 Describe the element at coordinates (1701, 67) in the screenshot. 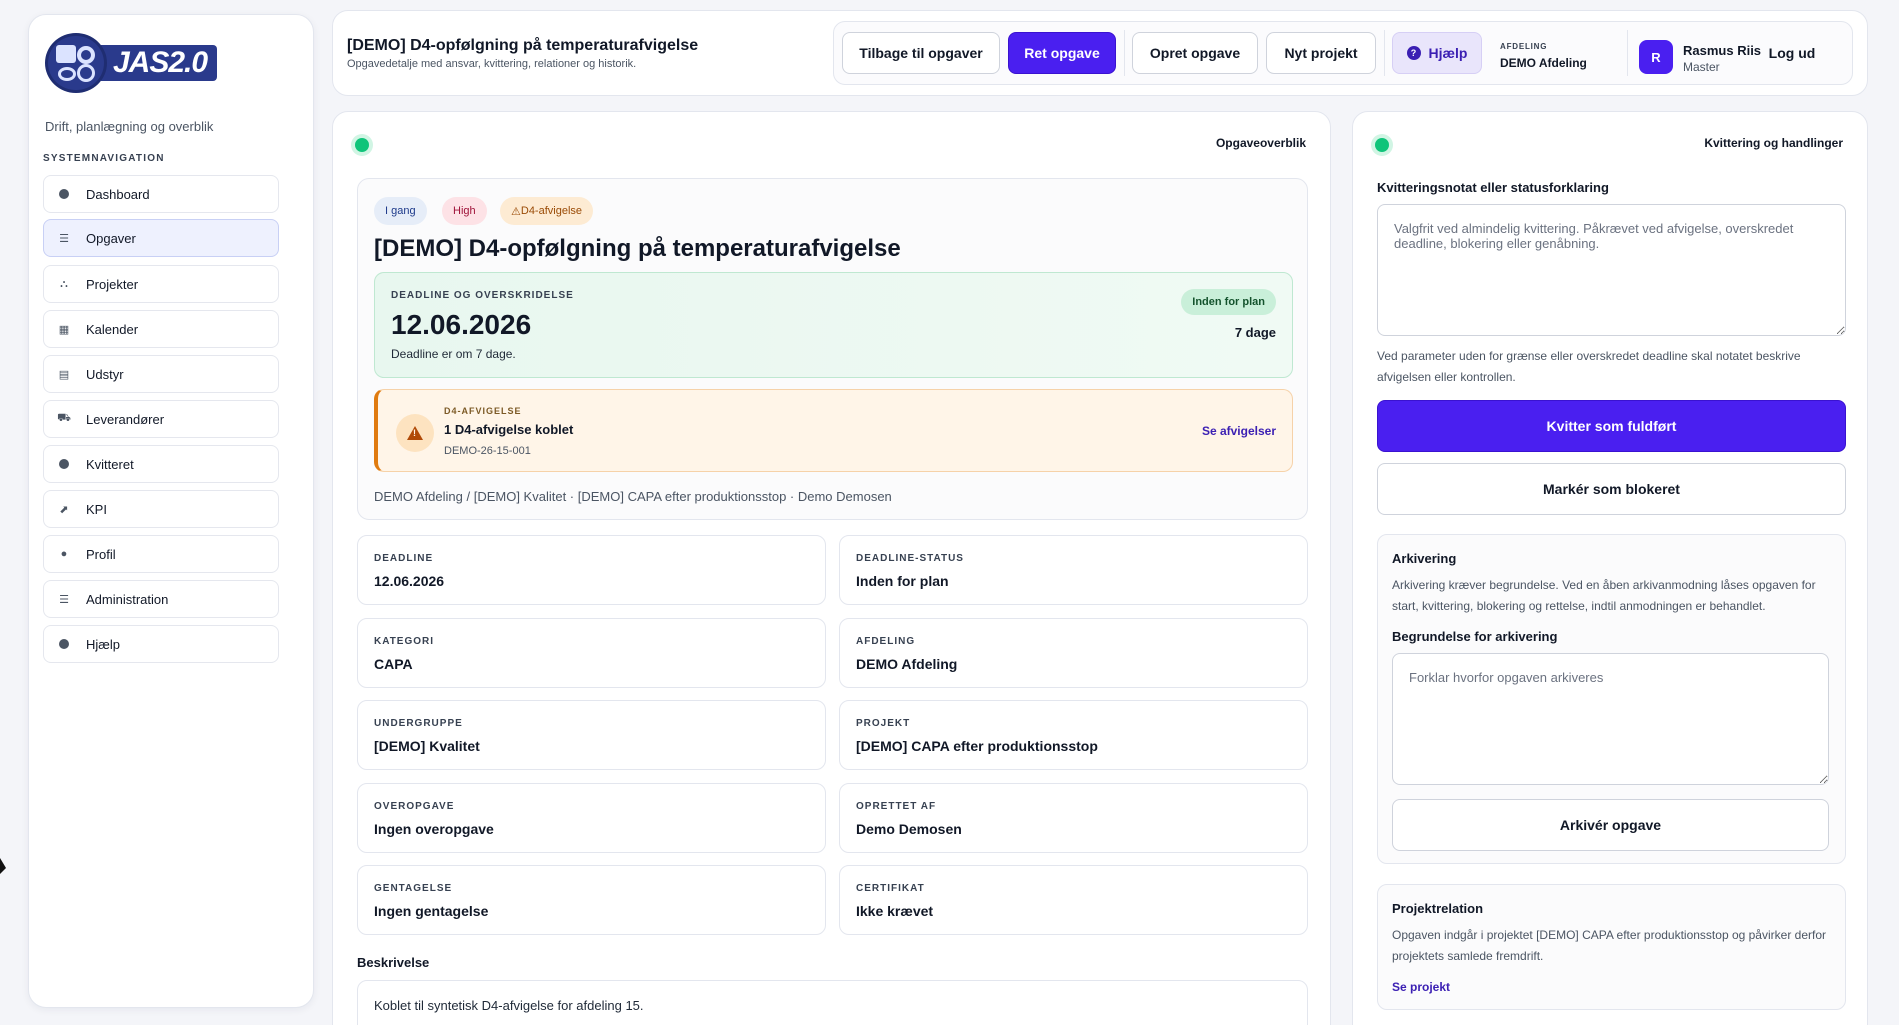

I see `user-role: Master` at that location.